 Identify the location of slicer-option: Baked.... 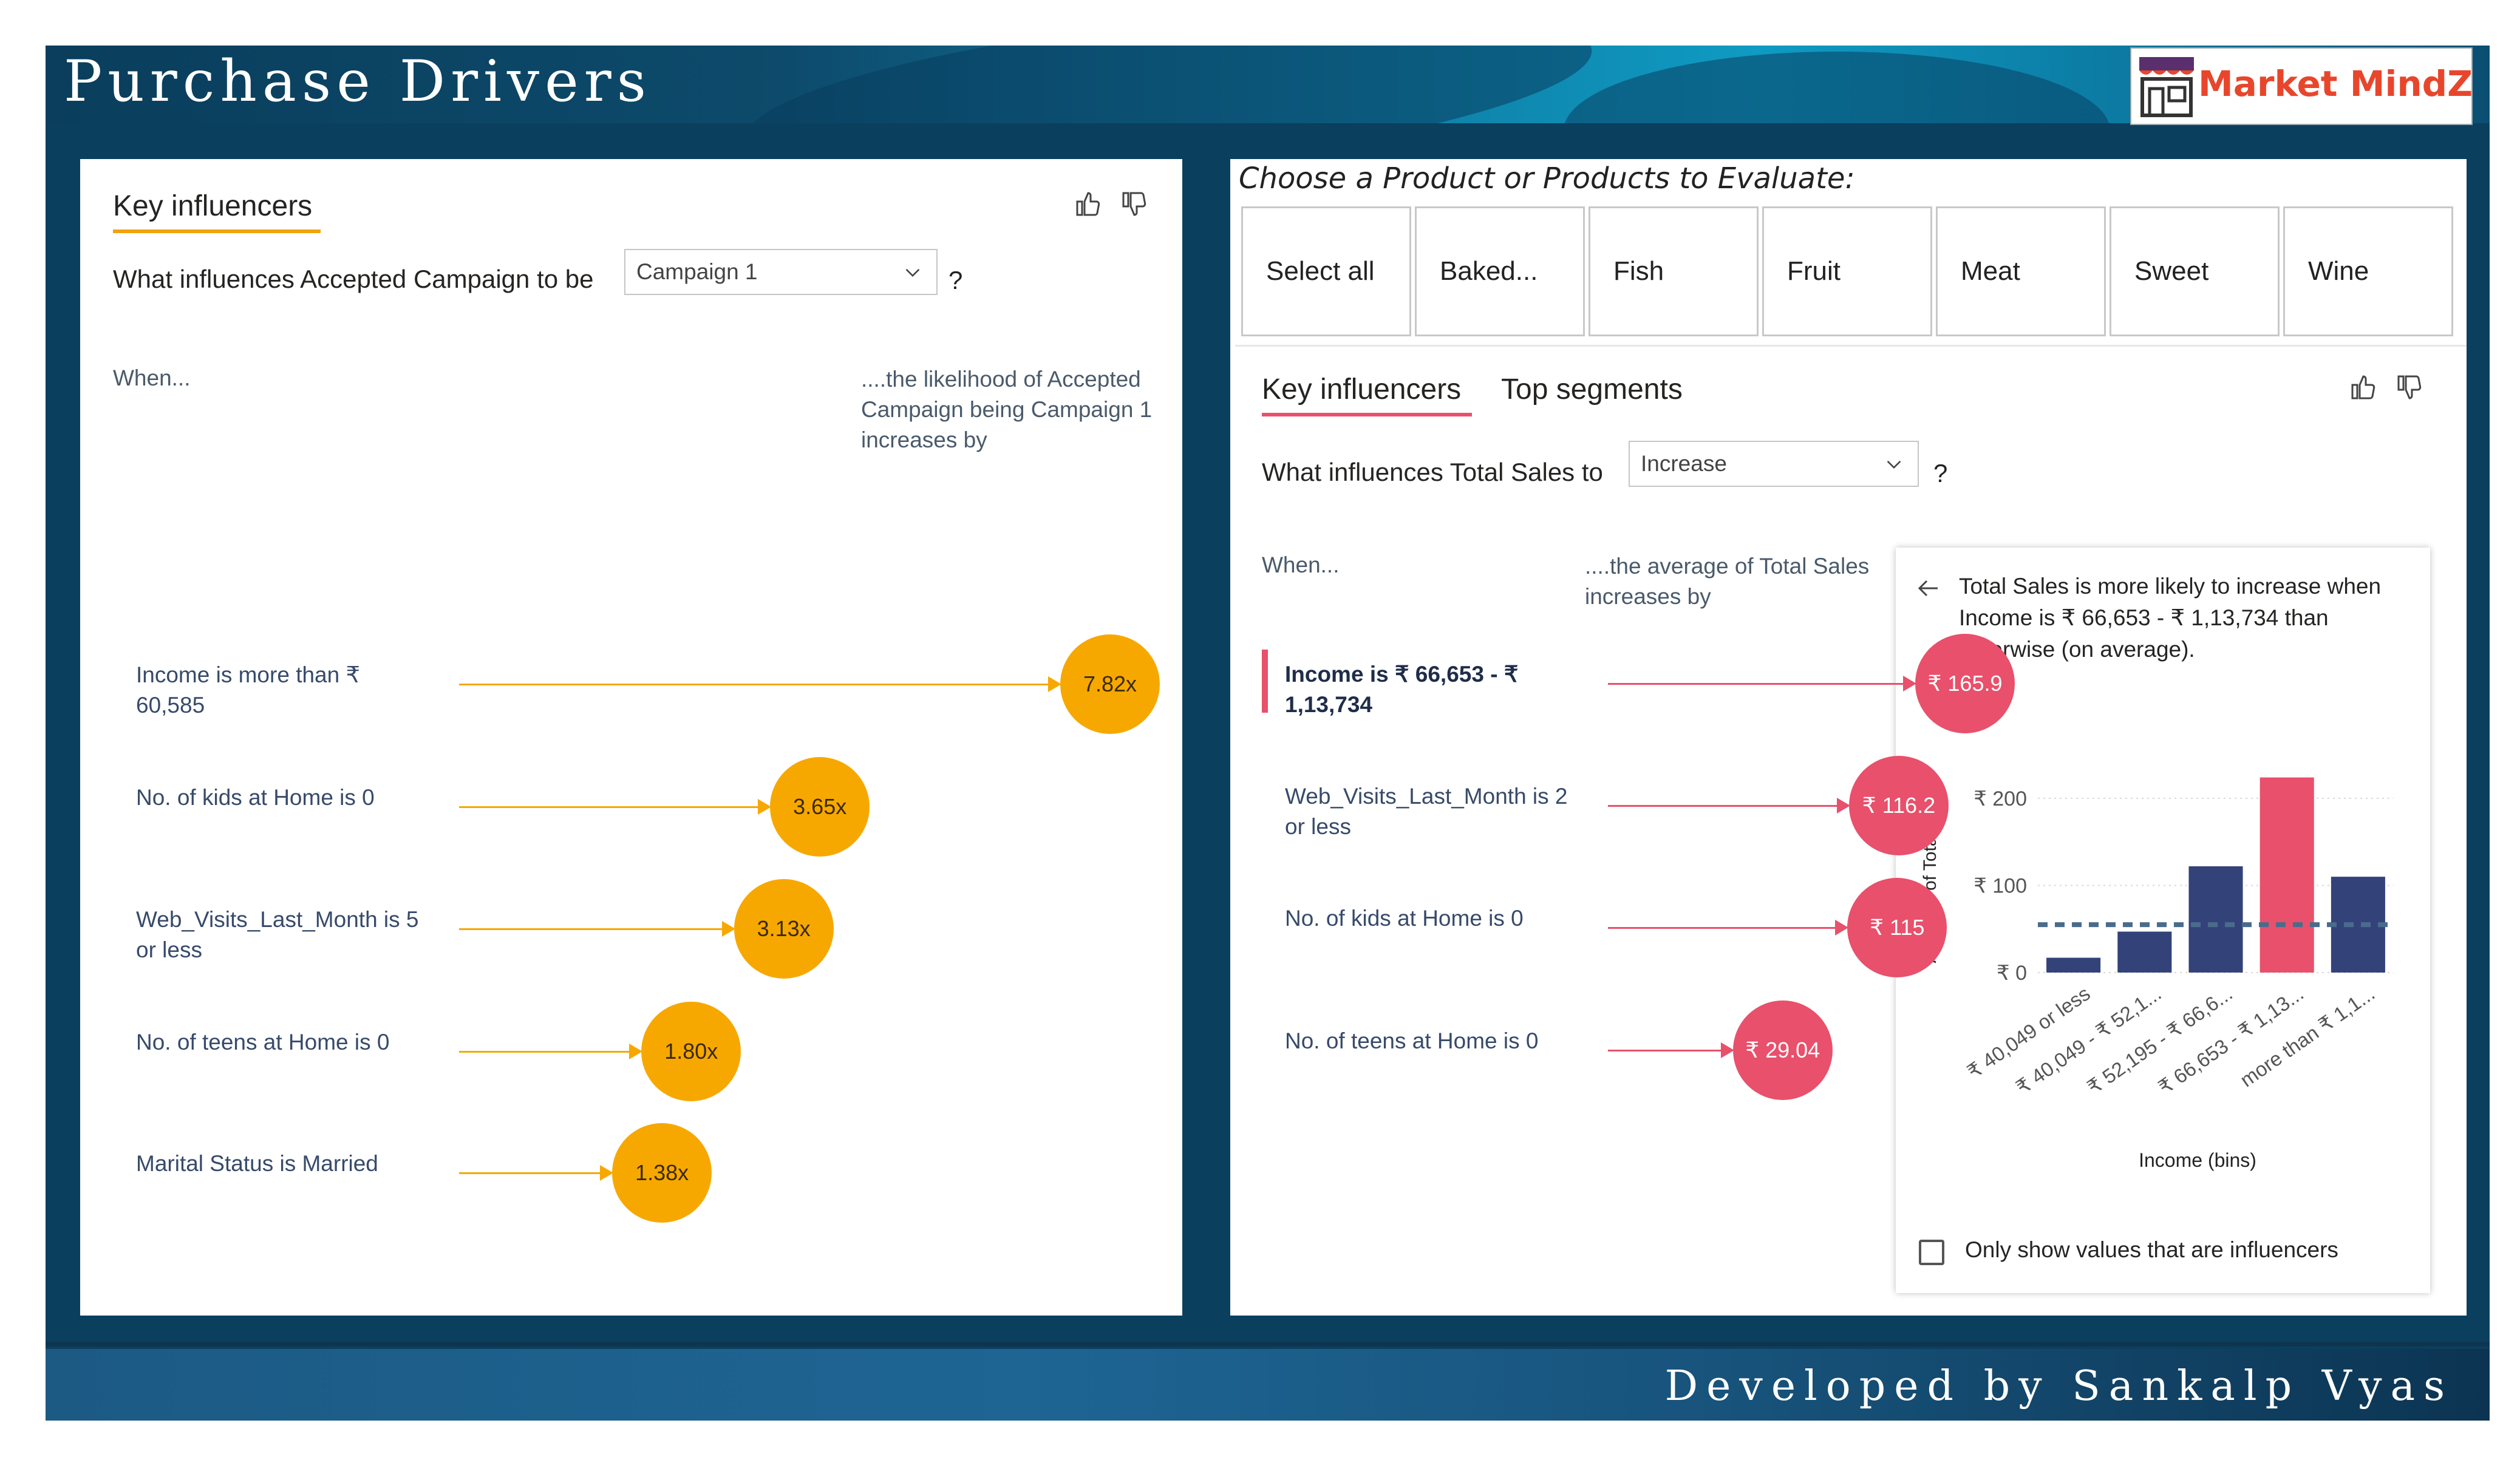
(1500, 271).